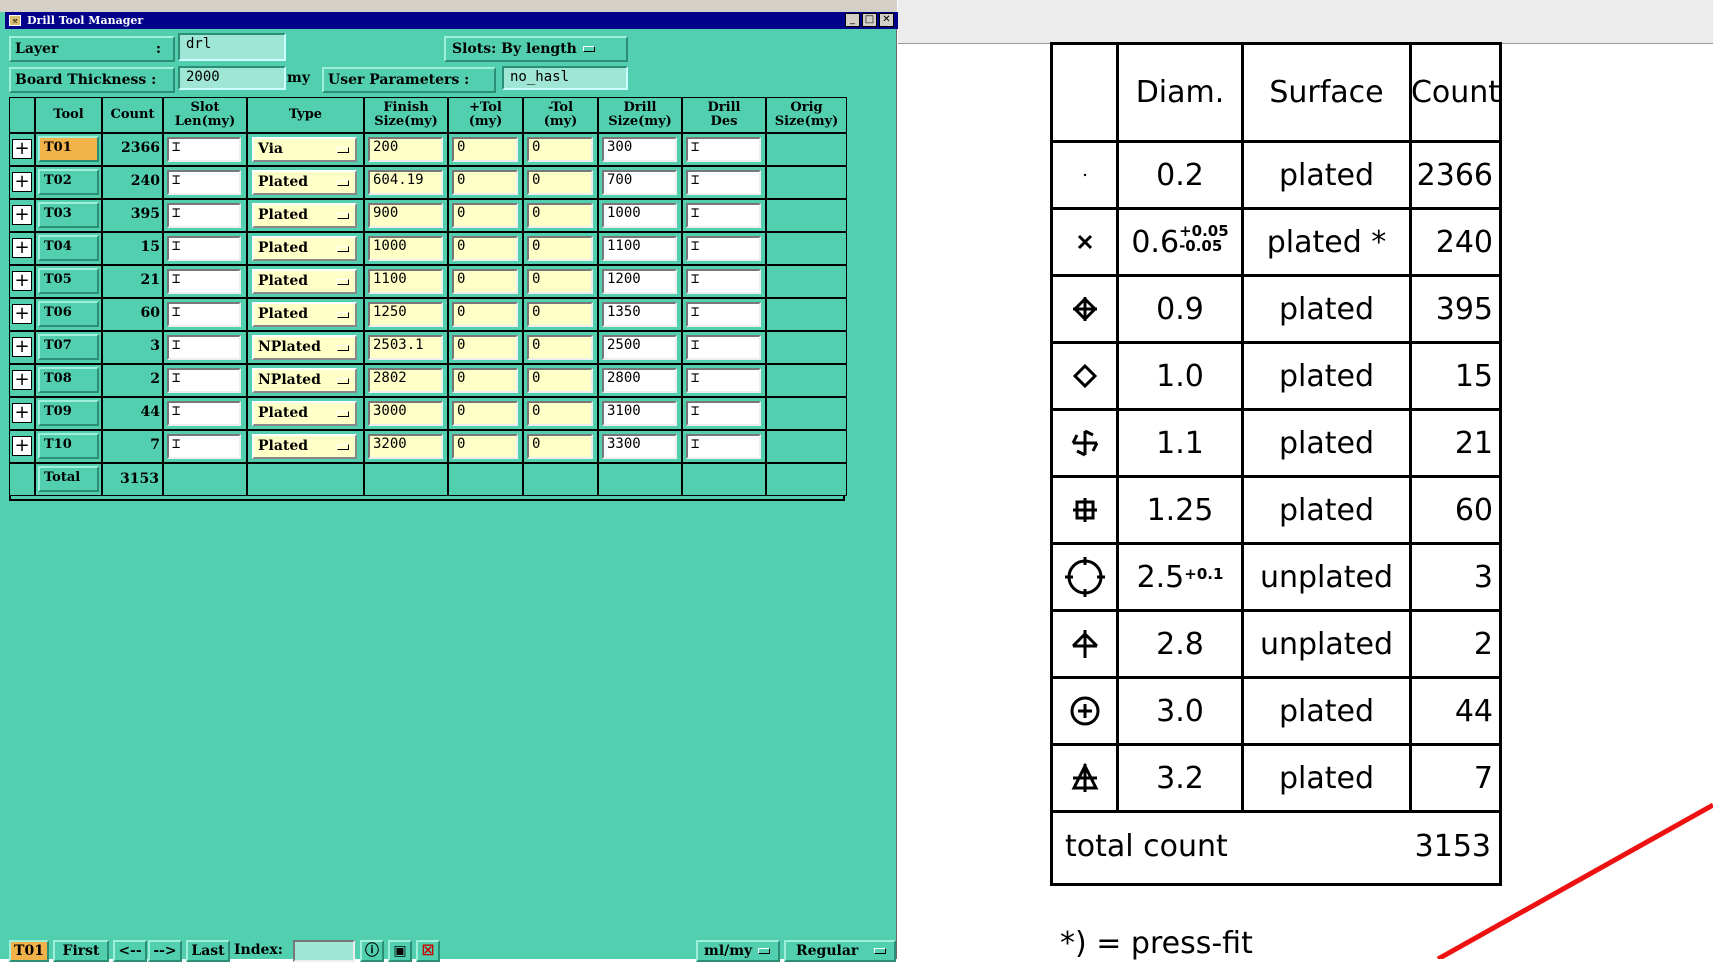 This screenshot has width=1713, height=962. I want to click on tool-button: T01, so click(68, 149).